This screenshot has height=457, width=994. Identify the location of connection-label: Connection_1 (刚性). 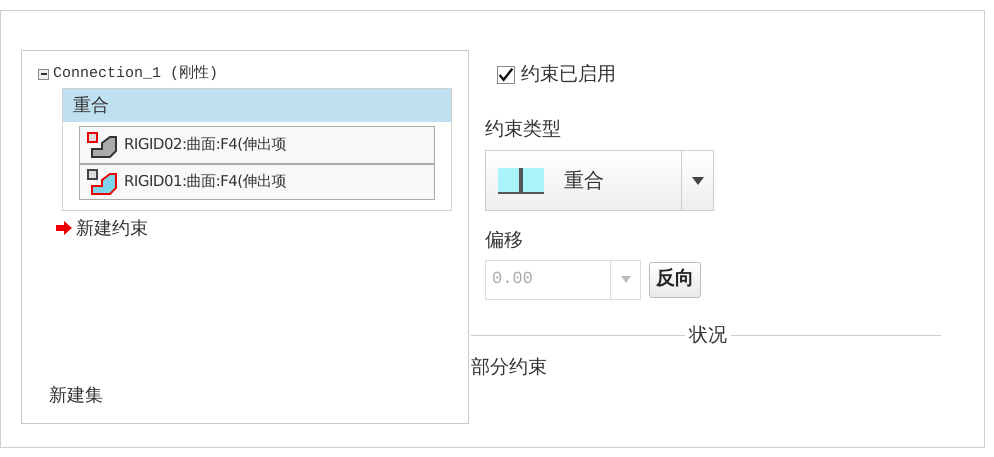
(135, 74).